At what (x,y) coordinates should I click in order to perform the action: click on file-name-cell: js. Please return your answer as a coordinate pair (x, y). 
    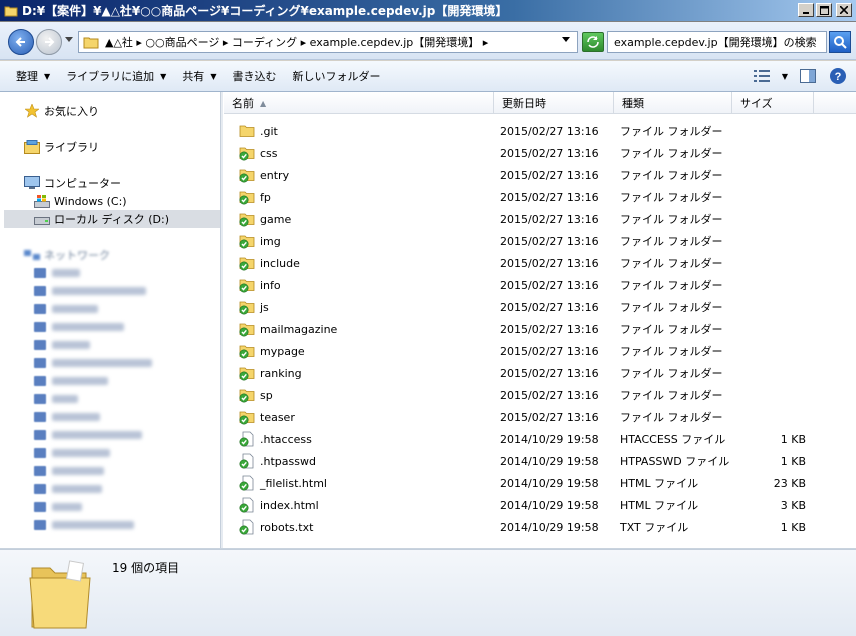
    Looking at the image, I should click on (253, 307).